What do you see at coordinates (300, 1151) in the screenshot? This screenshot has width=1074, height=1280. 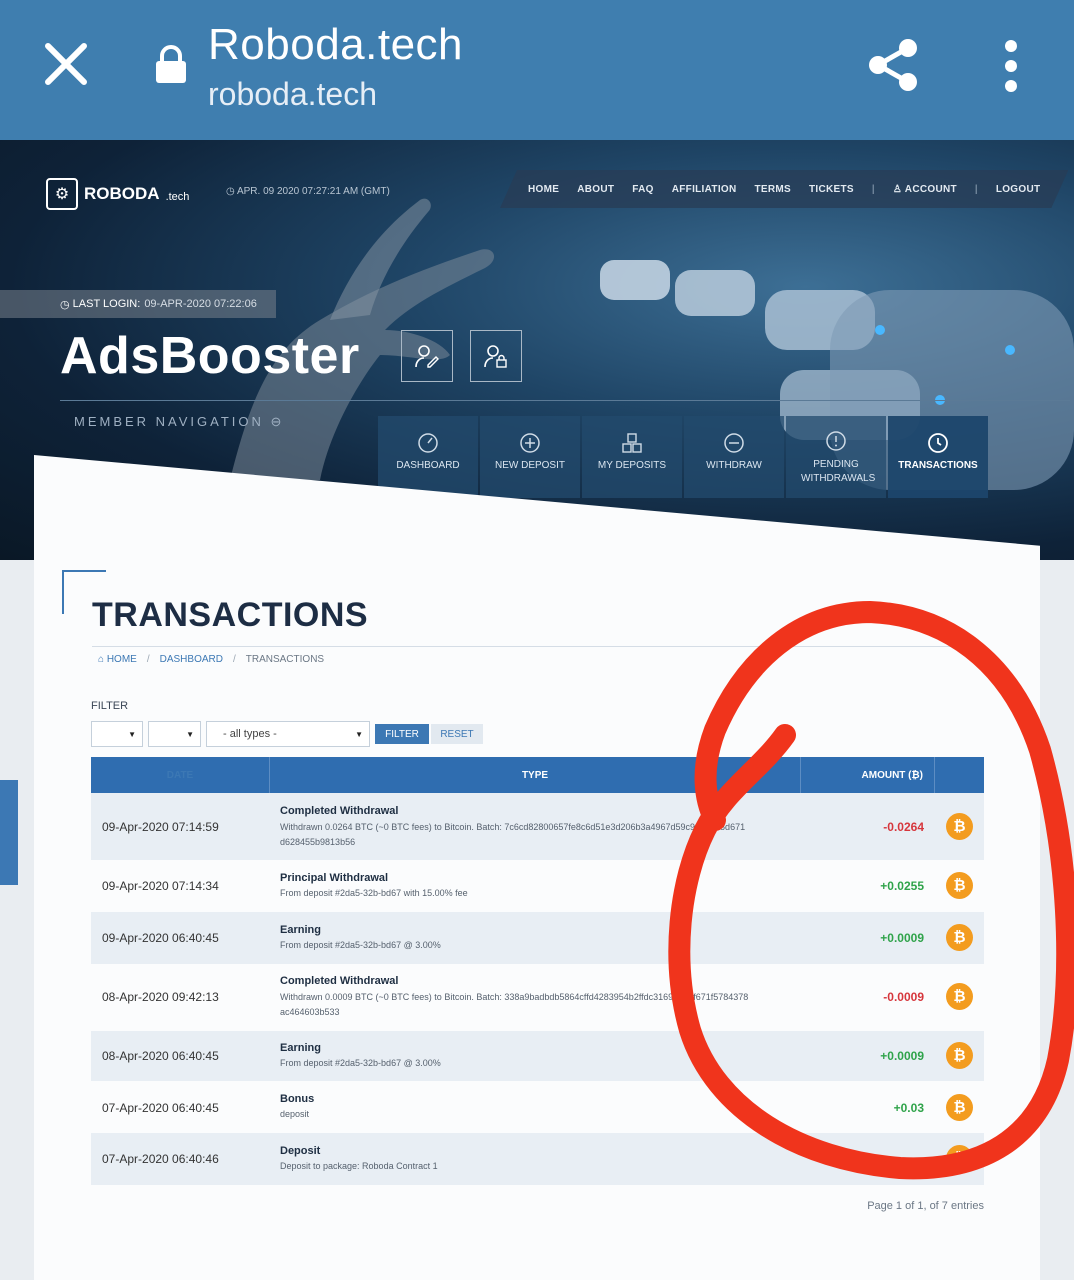 I see `row-type-title: Deposit` at bounding box center [300, 1151].